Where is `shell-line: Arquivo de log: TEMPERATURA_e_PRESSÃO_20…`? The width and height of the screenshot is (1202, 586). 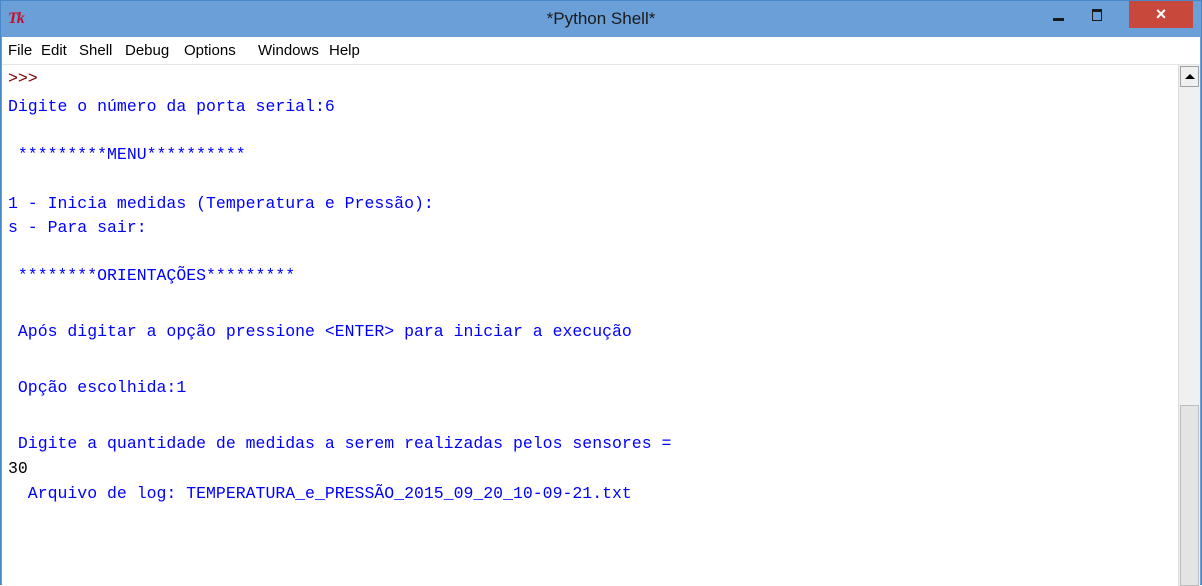 shell-line: Arquivo de log: TEMPERATURA_e_PRESSÃO_20… is located at coordinates (320, 493).